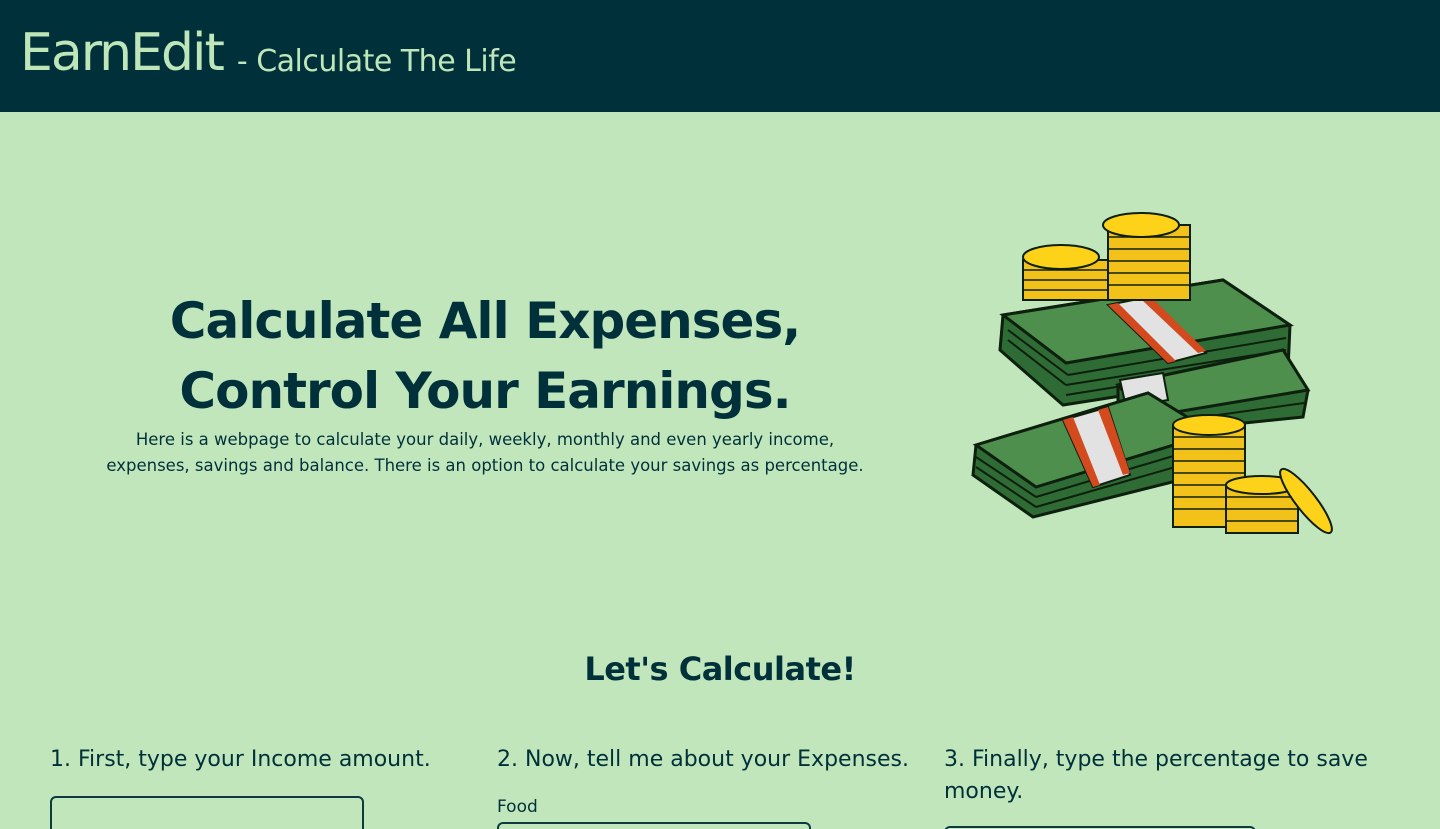 This screenshot has width=1440, height=829. What do you see at coordinates (1065, 272) in the screenshot?
I see `coin-stack-left` at bounding box center [1065, 272].